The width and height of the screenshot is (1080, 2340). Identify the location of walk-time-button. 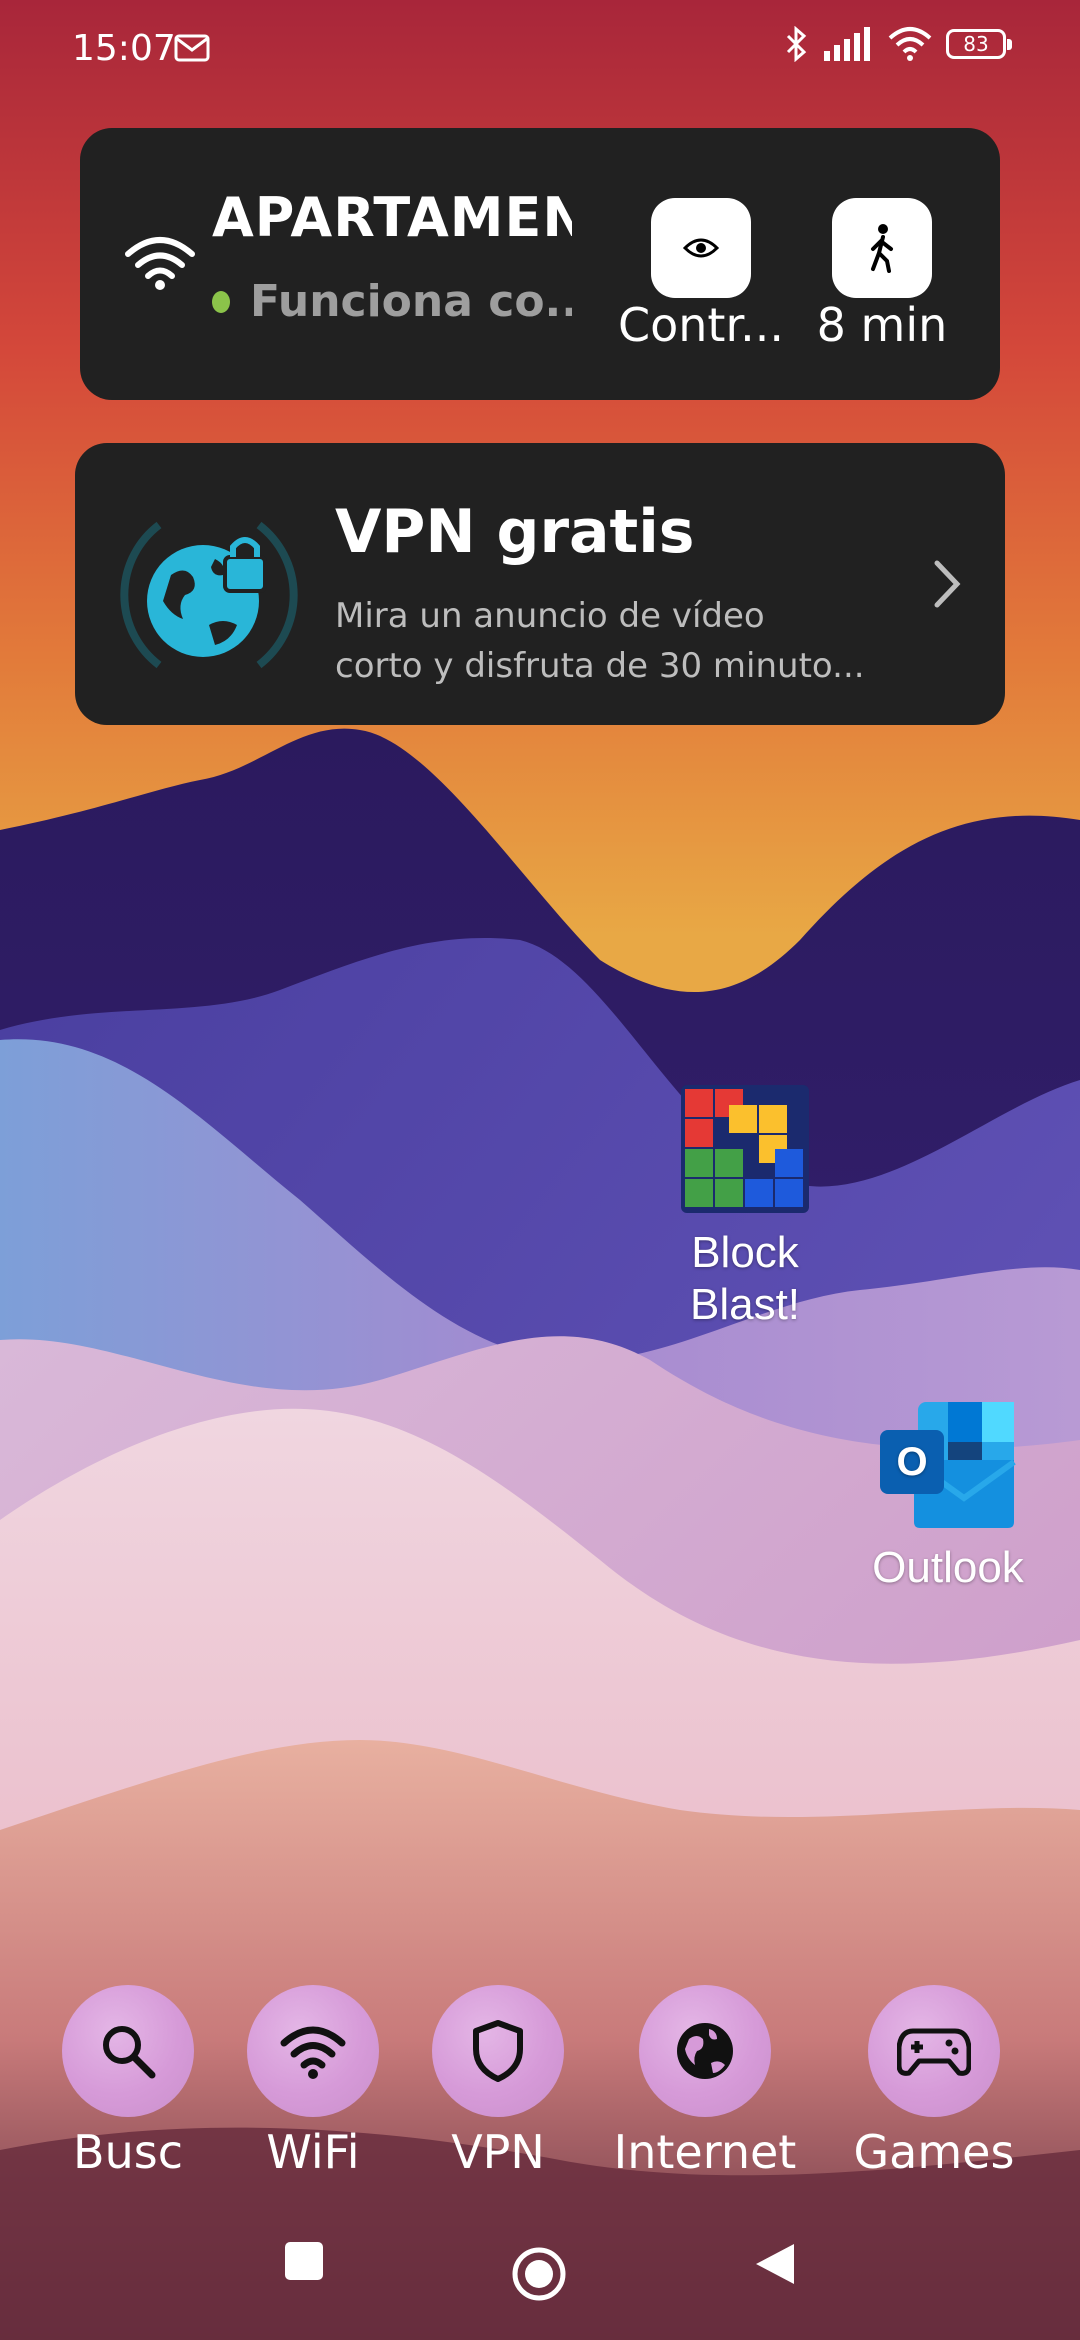
(882, 248).